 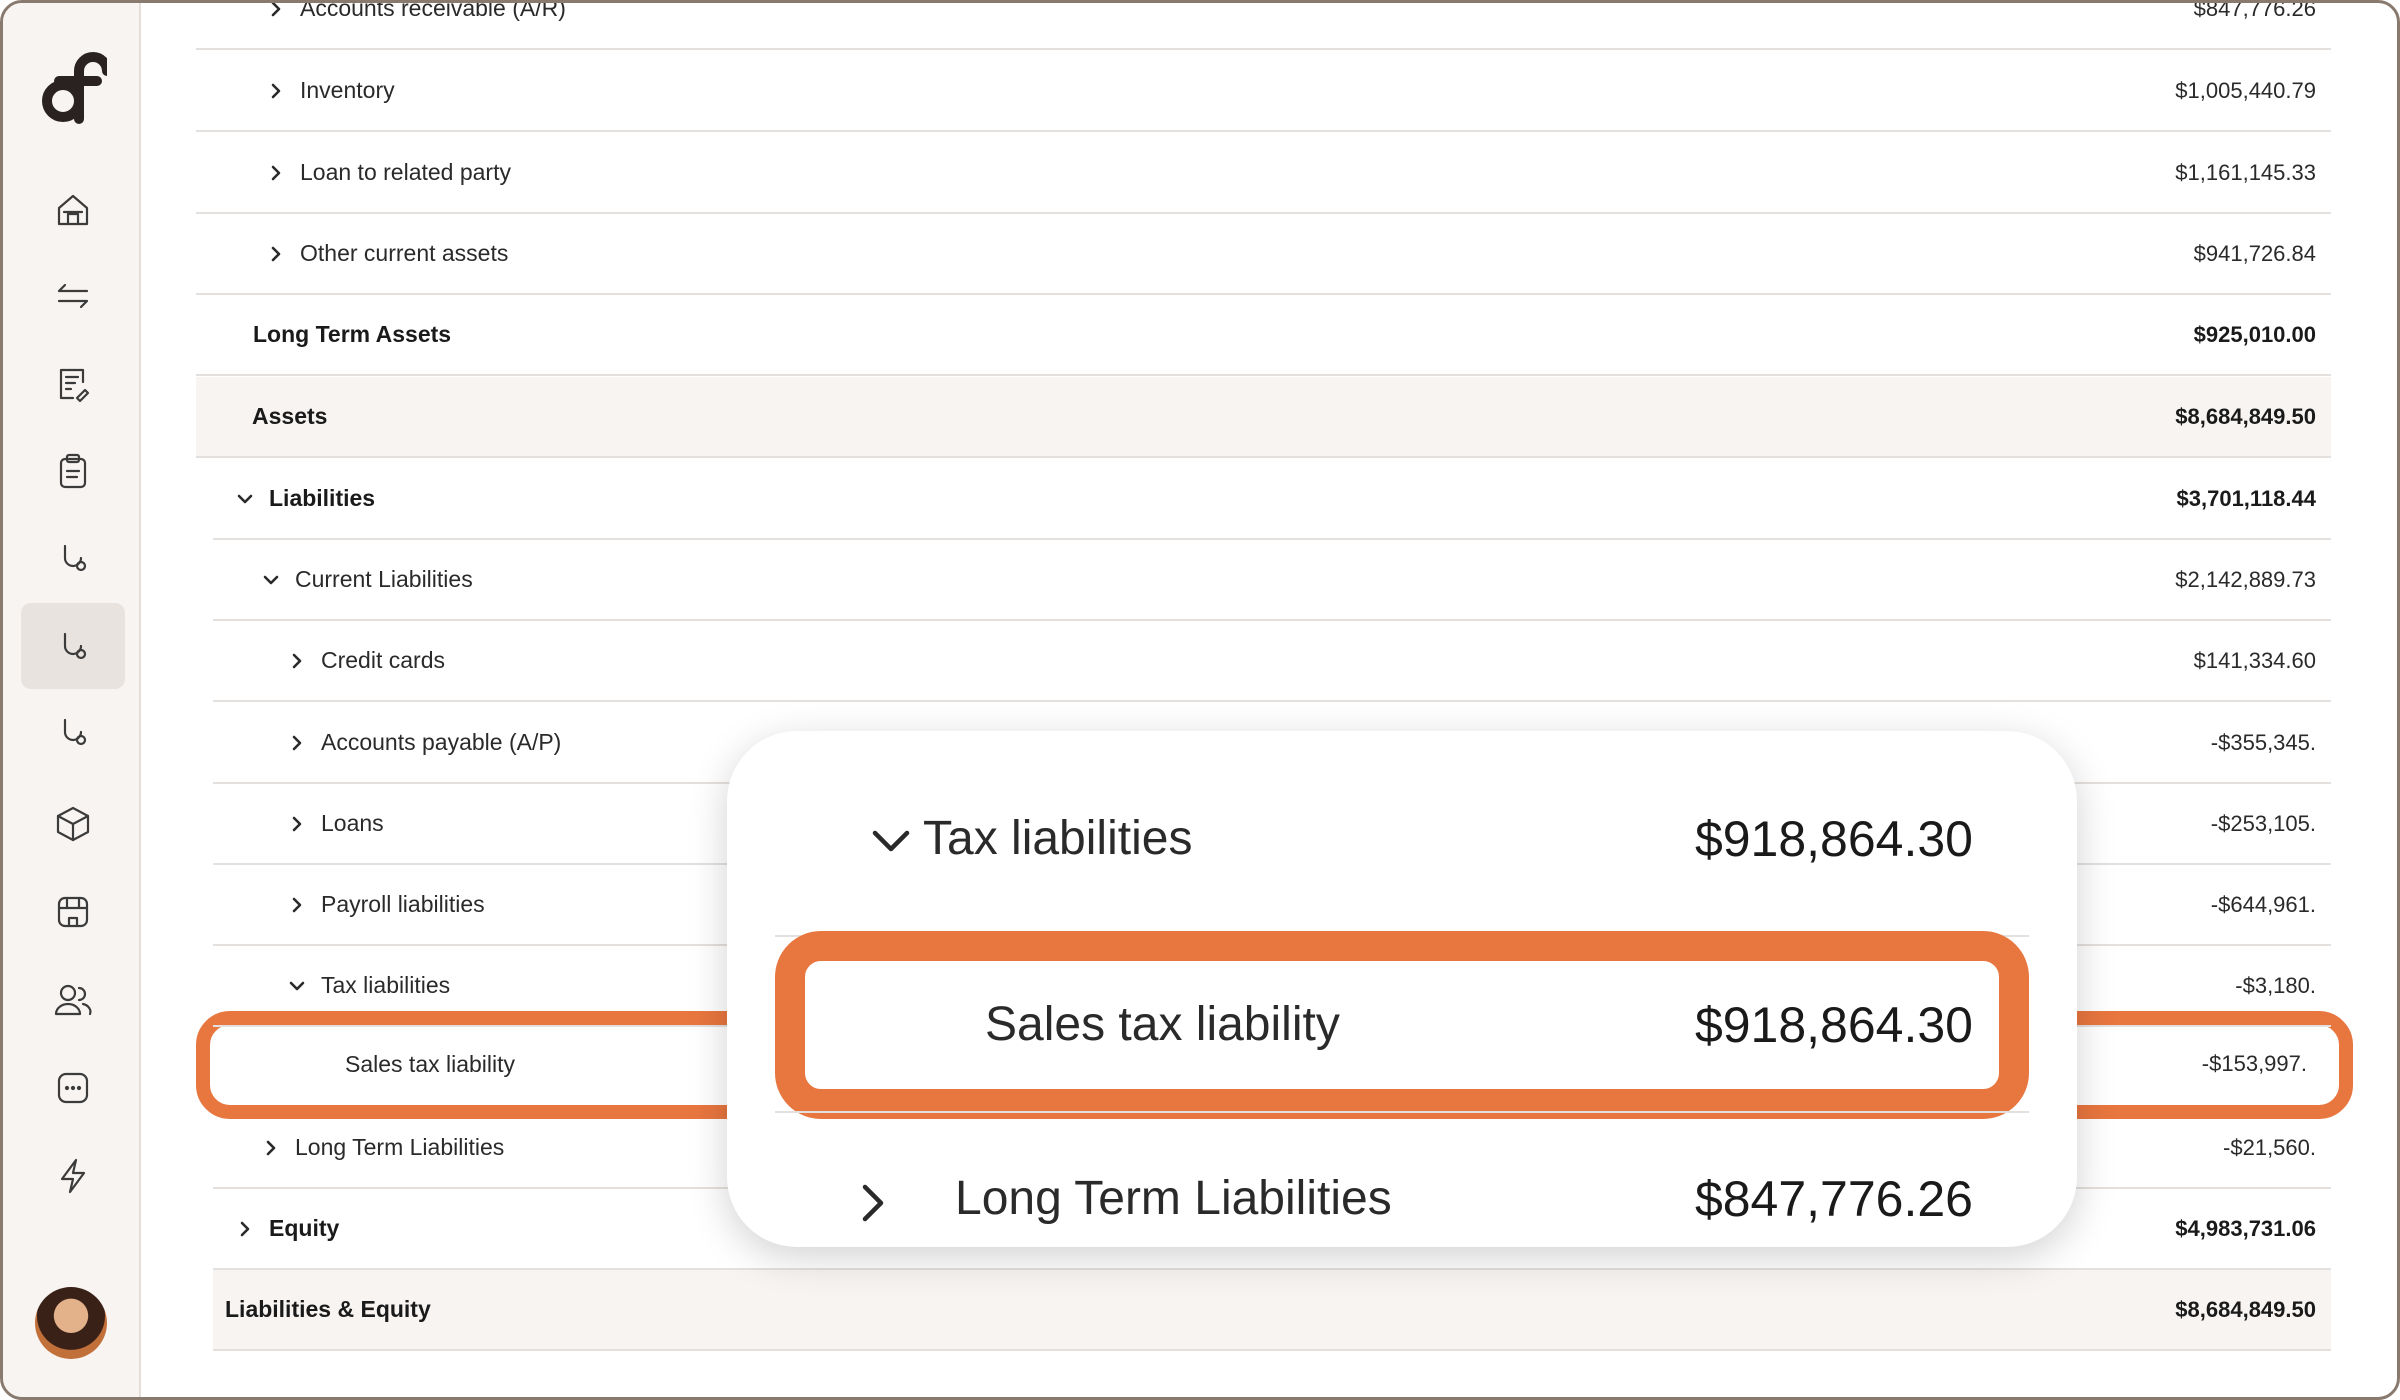 What do you see at coordinates (2263, 823) in the screenshot?
I see `row-amount: -$253,105.` at bounding box center [2263, 823].